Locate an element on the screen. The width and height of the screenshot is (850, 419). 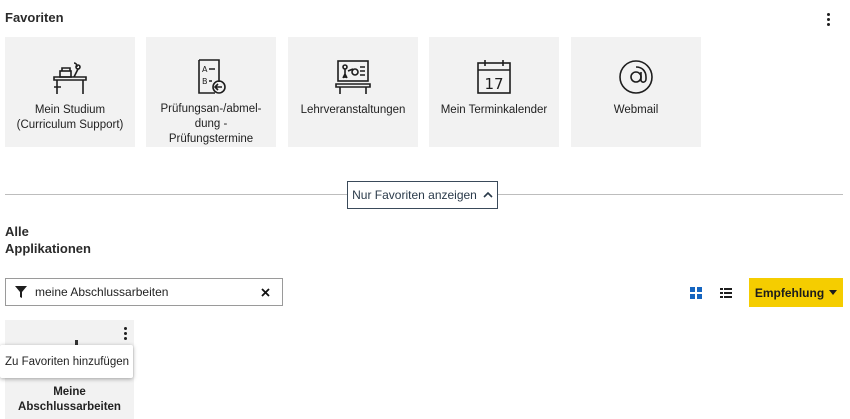
exam-registration-icon: A B is located at coordinates (211, 76).